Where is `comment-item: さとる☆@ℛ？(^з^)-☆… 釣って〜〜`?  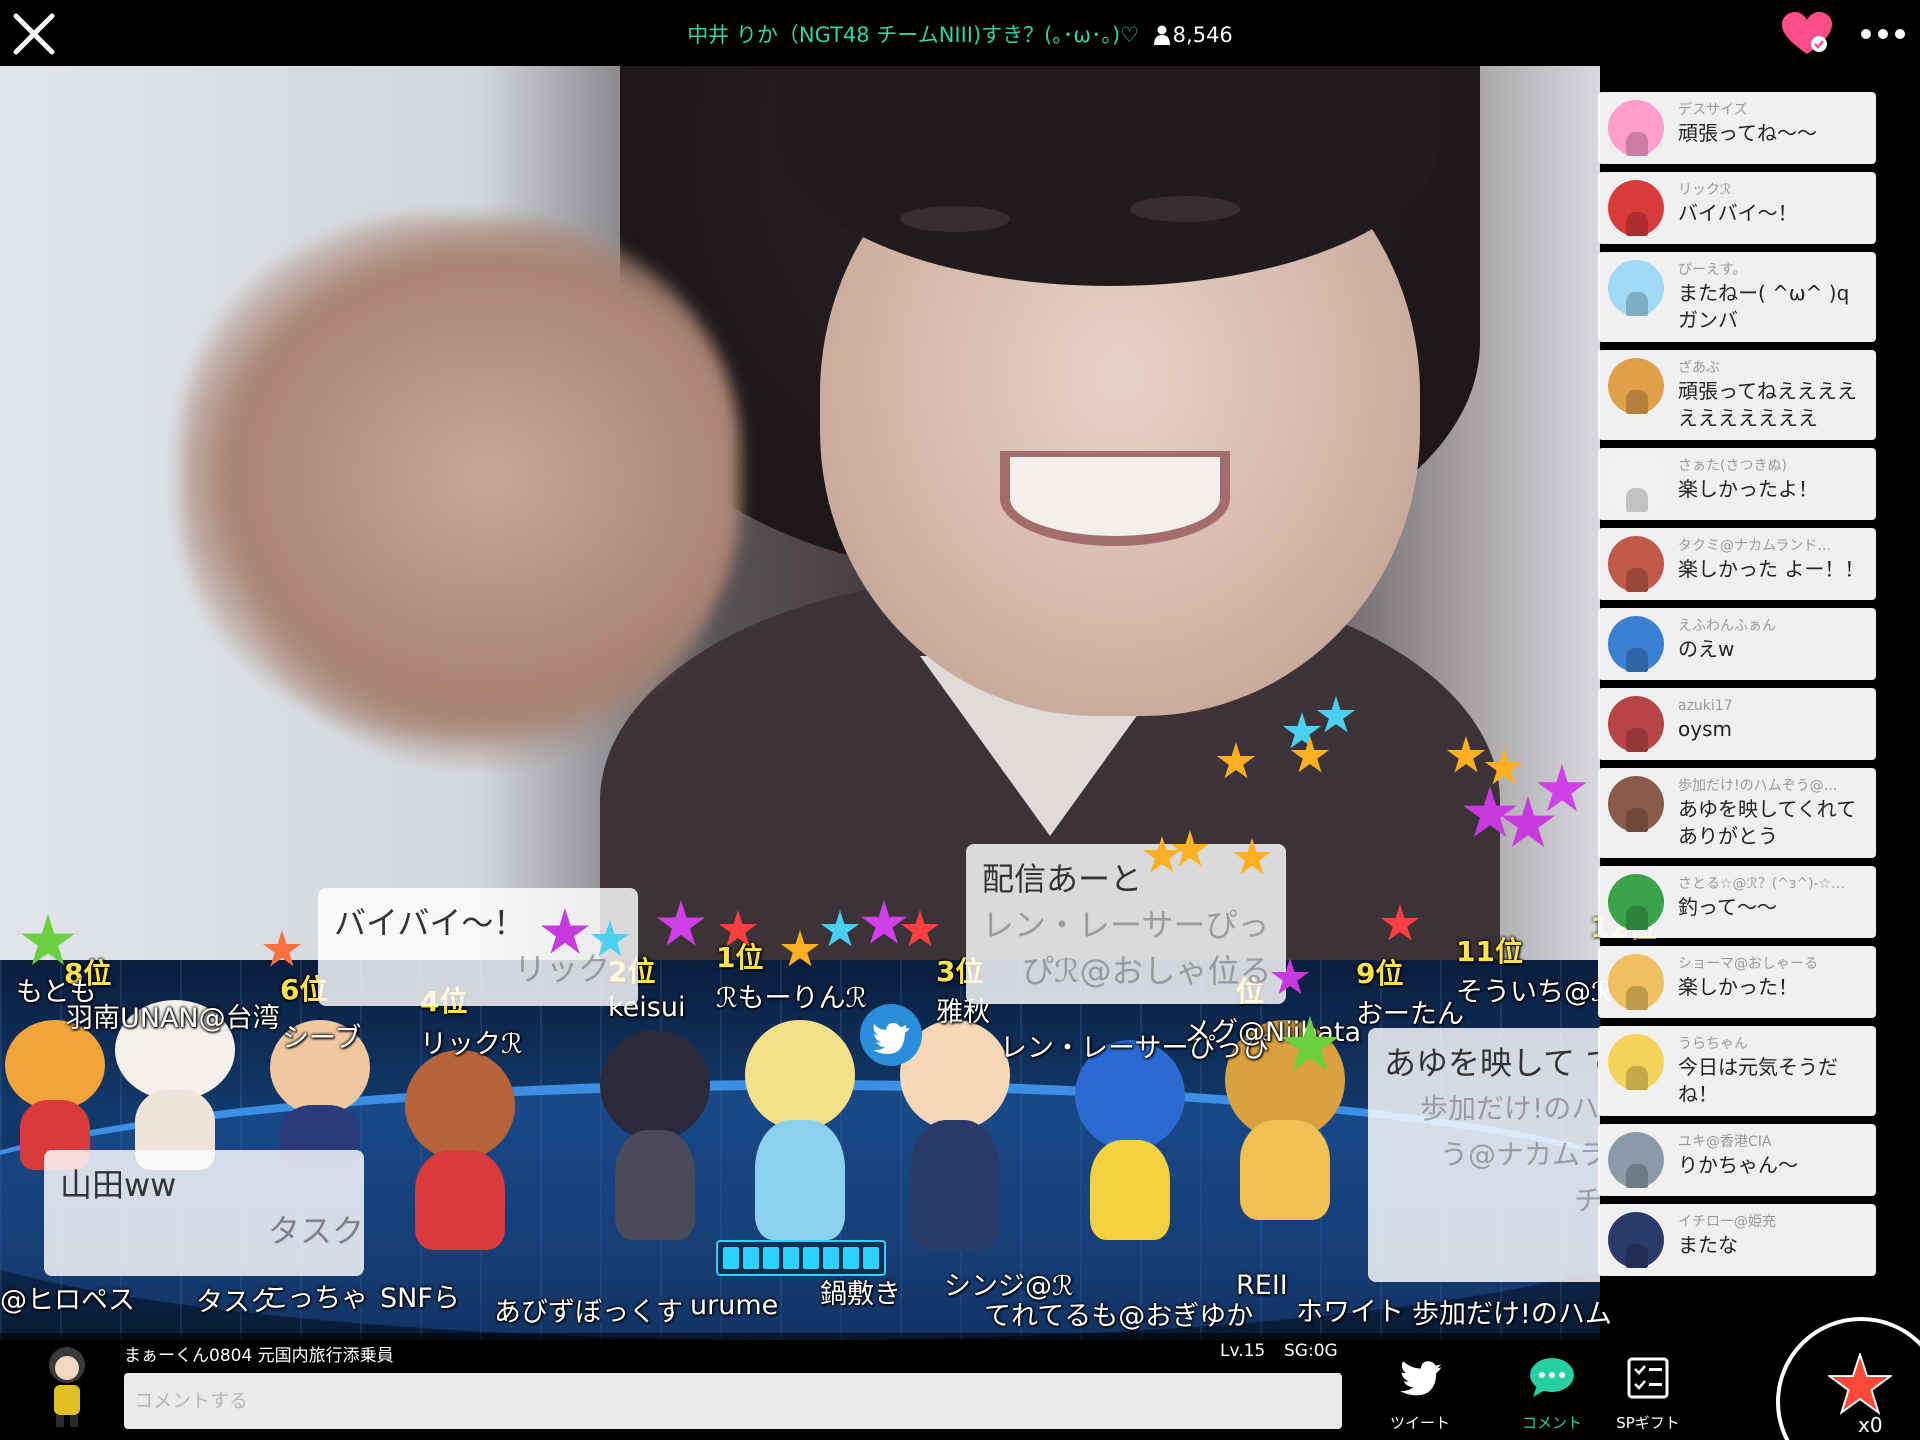
comment-item: さとる☆@ℛ？(^з^)-☆… 釣って〜〜 is located at coordinates (1737, 902).